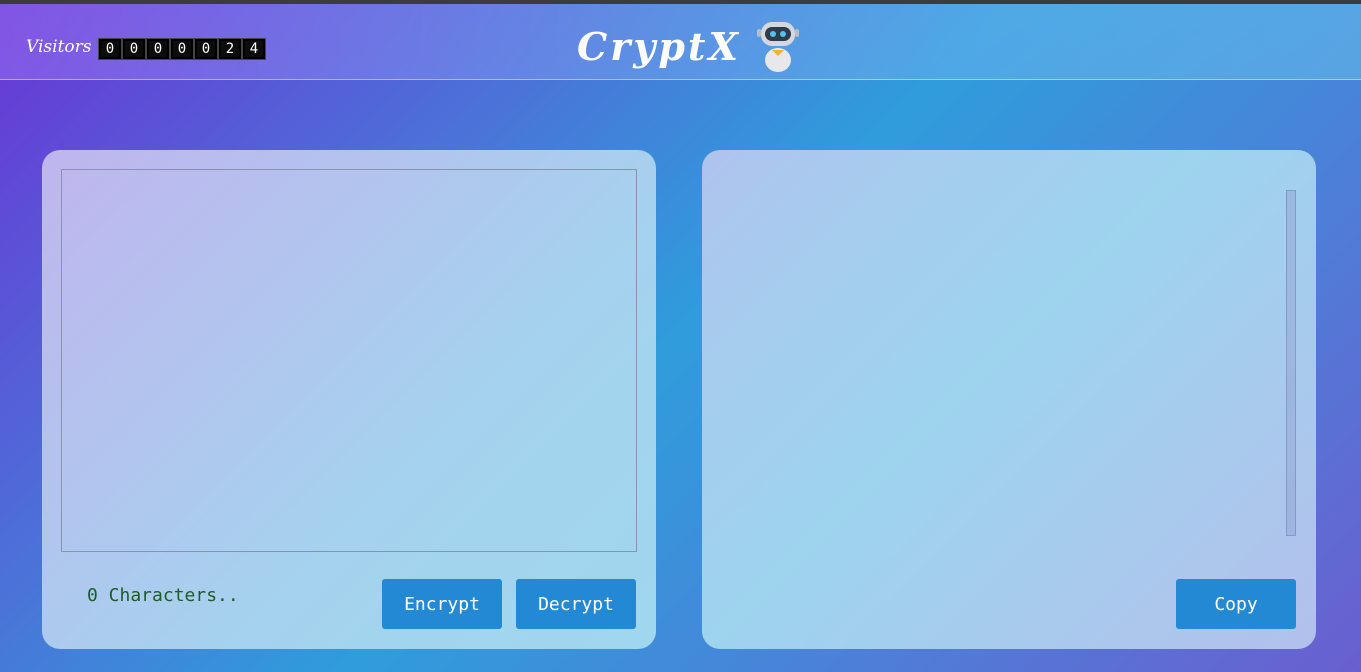  What do you see at coordinates (442, 604) in the screenshot?
I see `encrypt-button: Encrypt` at bounding box center [442, 604].